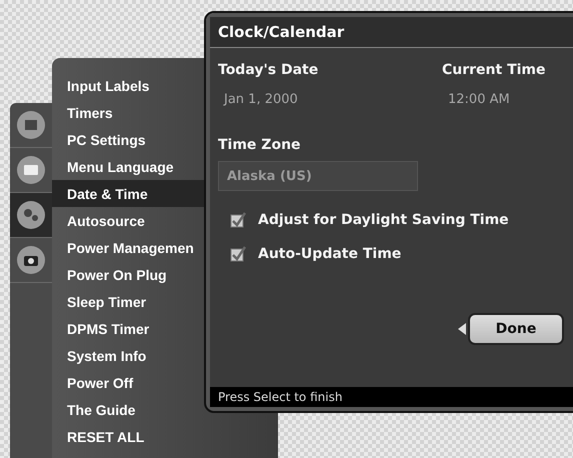 The width and height of the screenshot is (573, 458). What do you see at coordinates (479, 99) in the screenshot?
I see `time-value: 12:00 AM` at bounding box center [479, 99].